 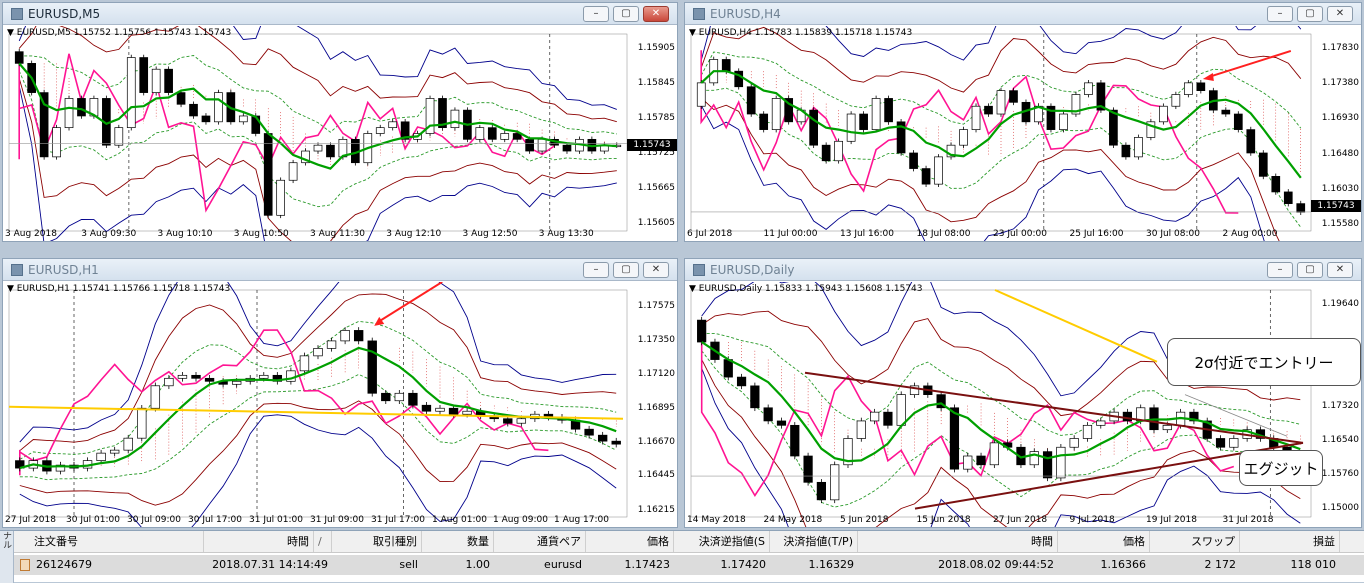 What do you see at coordinates (1195, 541) in the screenshot?
I see `col-swap: スワップ` at bounding box center [1195, 541].